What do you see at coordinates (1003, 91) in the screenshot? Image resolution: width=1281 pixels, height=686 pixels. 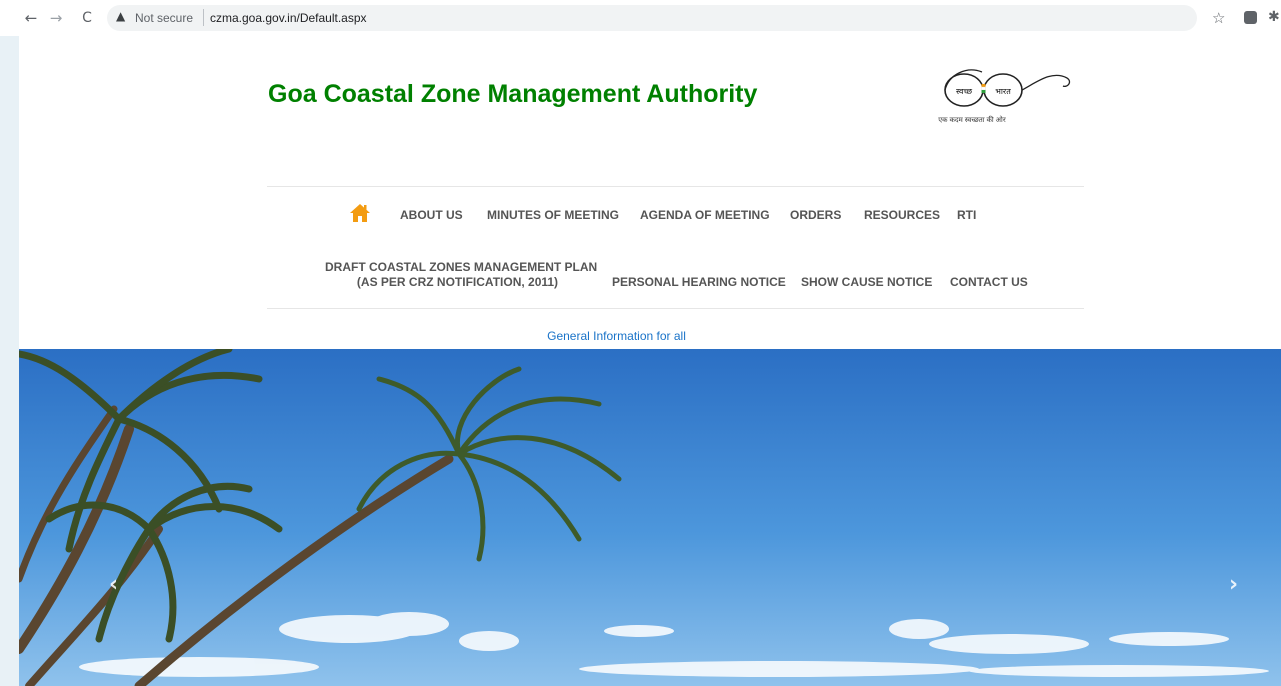 I see `logo-text-right: भारत` at bounding box center [1003, 91].